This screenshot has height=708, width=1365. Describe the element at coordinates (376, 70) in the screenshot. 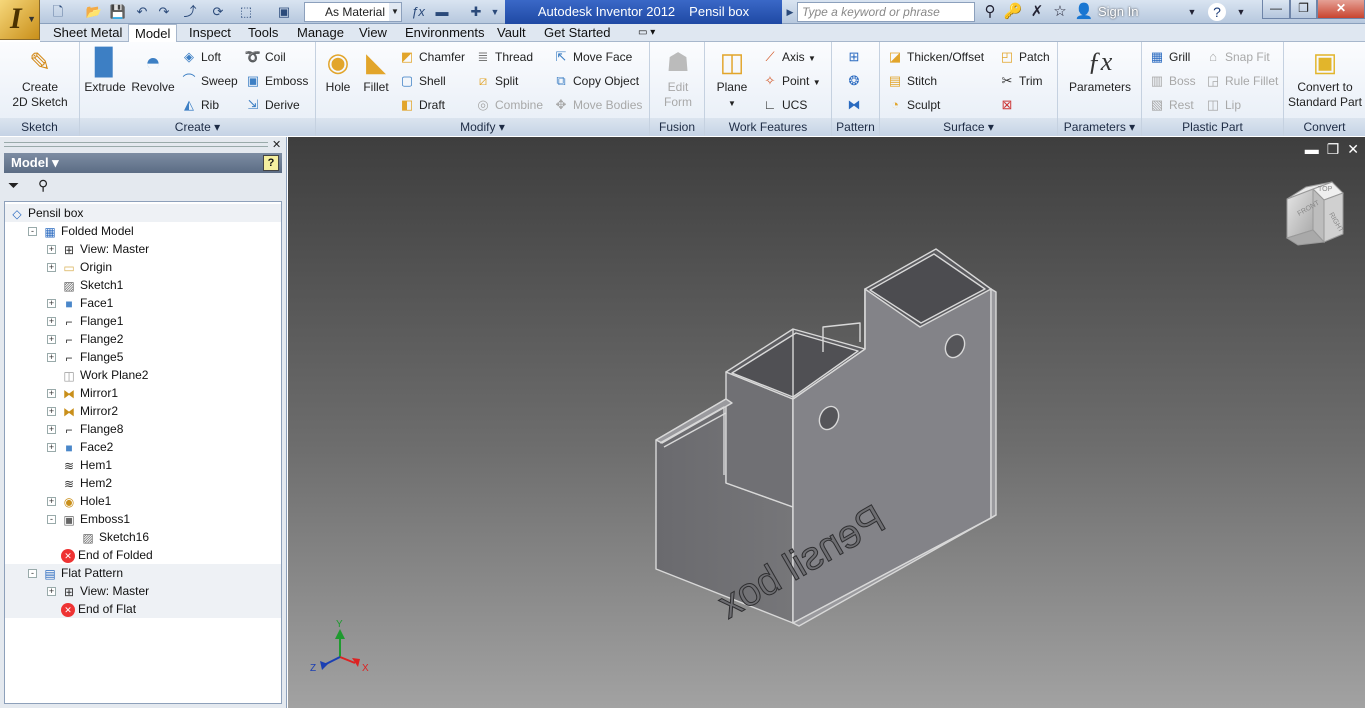

I see `fillet-button: ◣ Fillet` at that location.